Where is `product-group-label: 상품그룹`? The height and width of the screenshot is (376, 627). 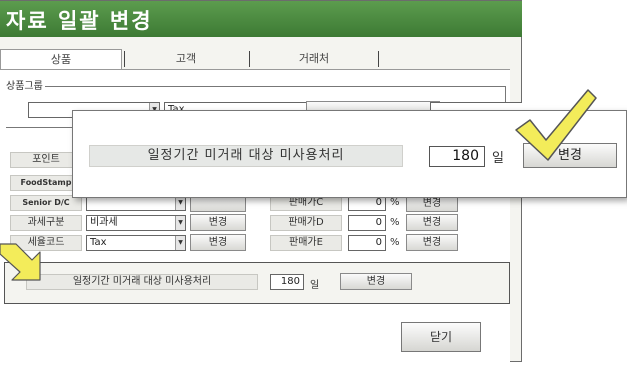
product-group-label: 상품그룹 is located at coordinates (24, 84).